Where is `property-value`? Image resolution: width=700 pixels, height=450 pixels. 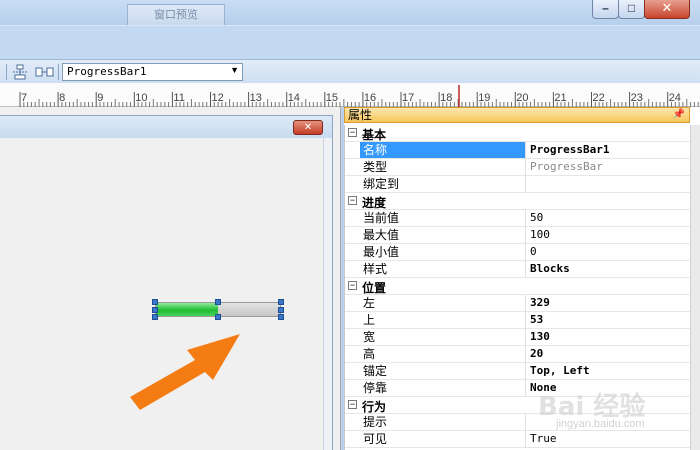
property-value is located at coordinates (609, 184).